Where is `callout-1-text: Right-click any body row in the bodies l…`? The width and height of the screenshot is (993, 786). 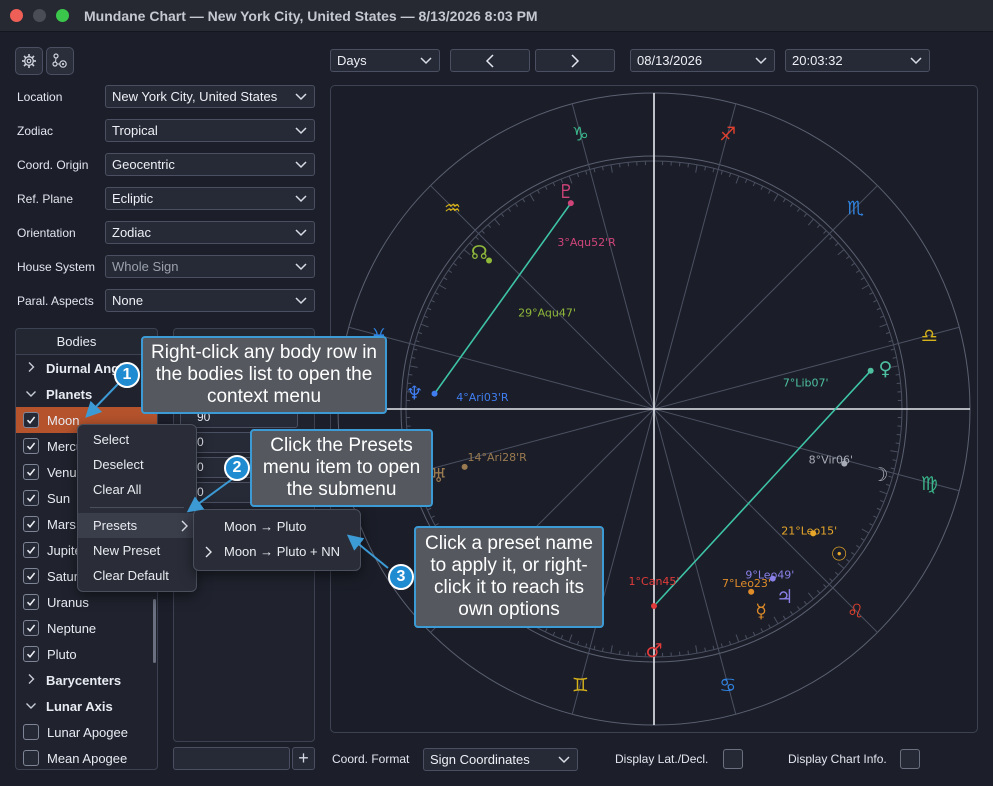 callout-1-text: Right-click any body row in the bodies l… is located at coordinates (264, 375).